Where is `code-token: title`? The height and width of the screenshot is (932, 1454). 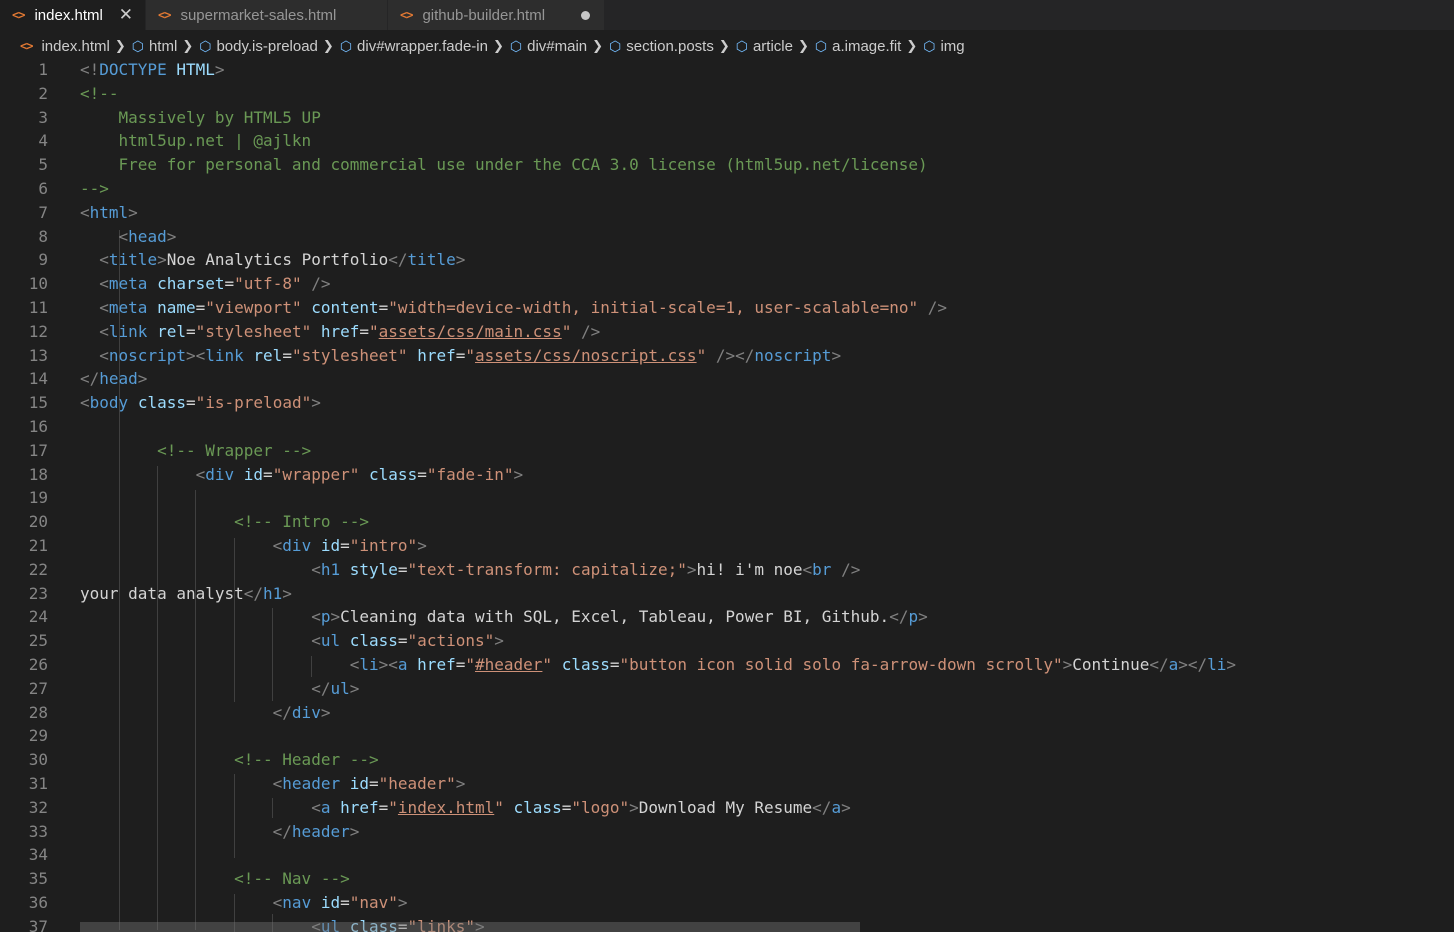
code-token: title is located at coordinates (431, 260).